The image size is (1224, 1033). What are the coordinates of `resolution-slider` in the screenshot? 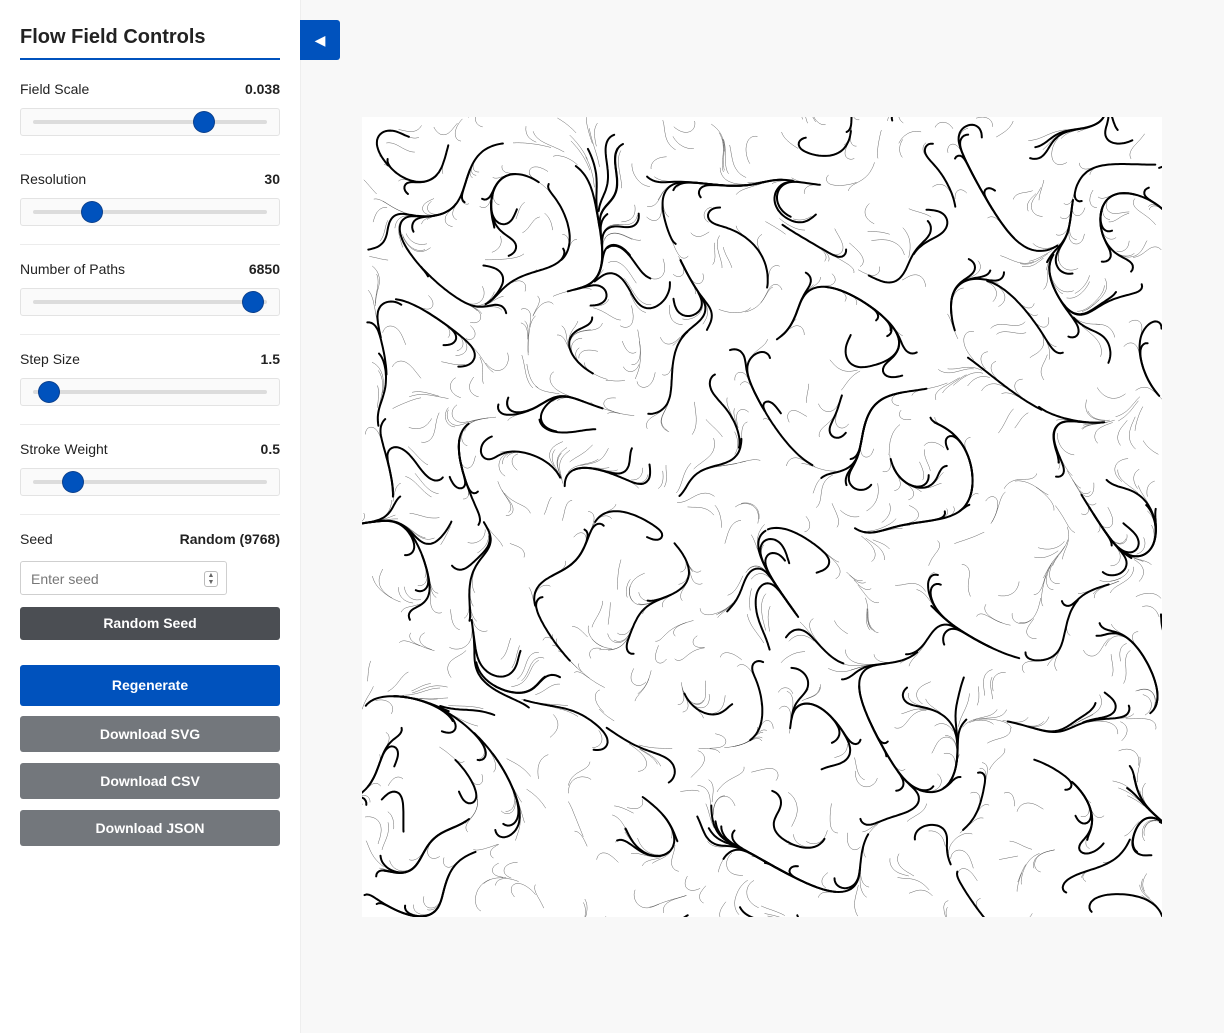 It's located at (150, 212).